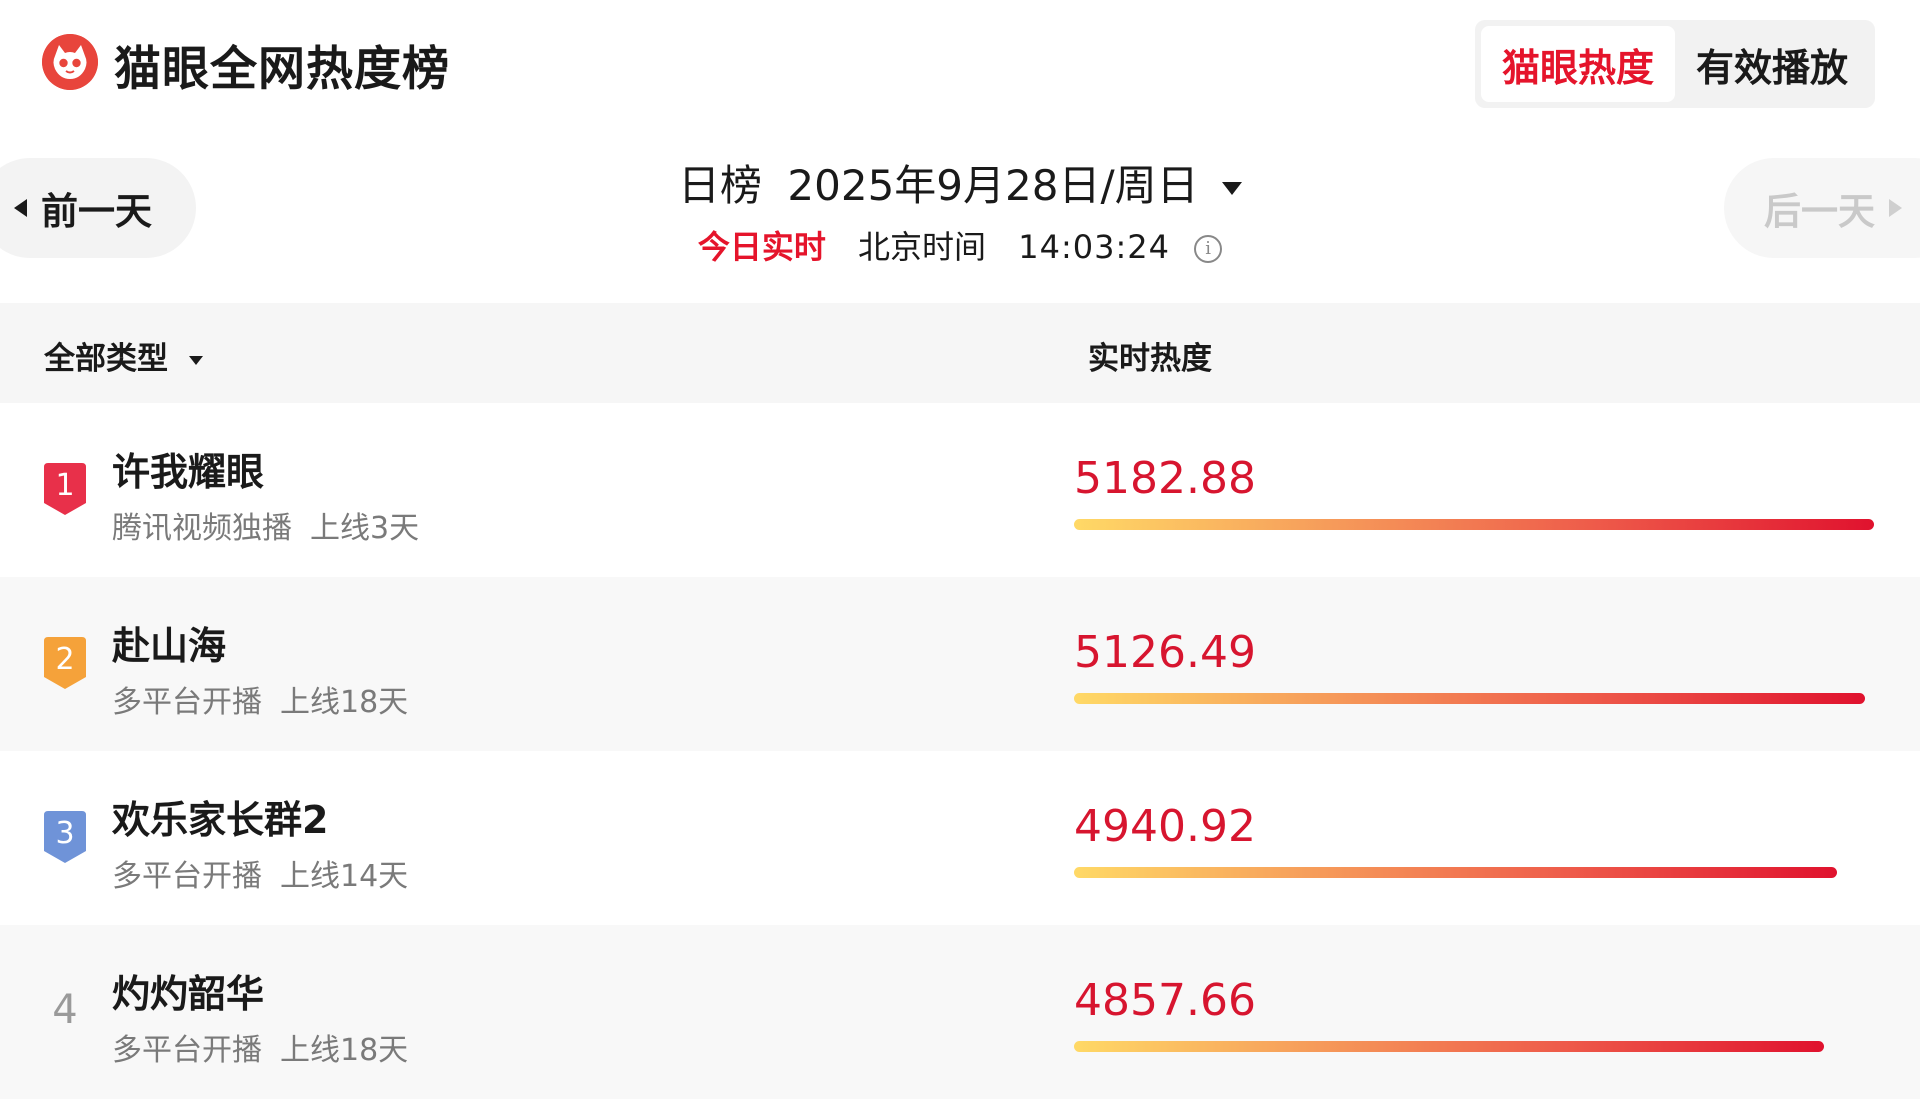 Image resolution: width=1920 pixels, height=1120 pixels. Describe the element at coordinates (202, 528) in the screenshot. I see `platform-text: 腾讯视频独播` at that location.